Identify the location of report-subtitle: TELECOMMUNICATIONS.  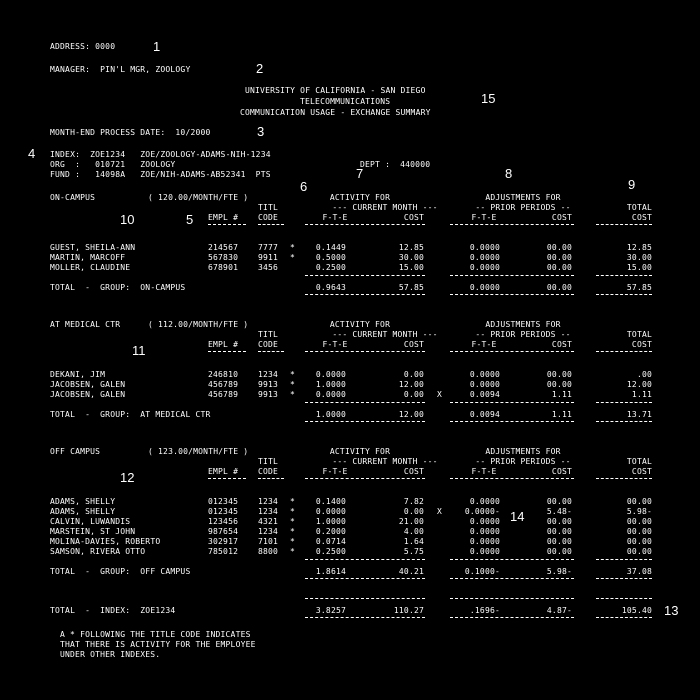
(345, 101).